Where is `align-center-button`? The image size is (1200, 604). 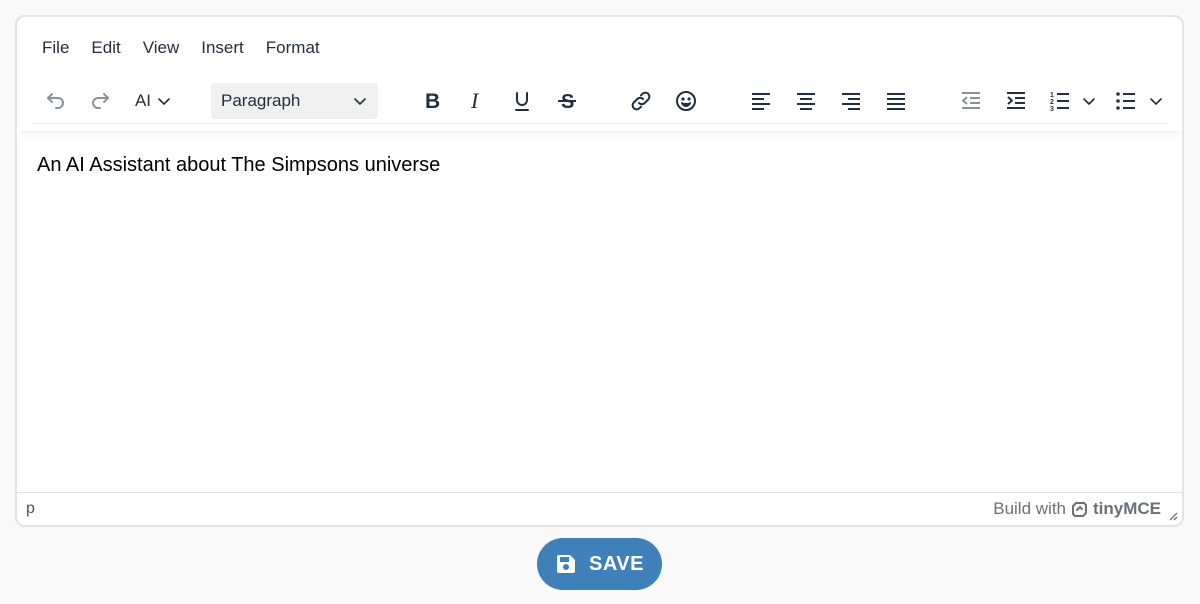
align-center-button is located at coordinates (806, 101).